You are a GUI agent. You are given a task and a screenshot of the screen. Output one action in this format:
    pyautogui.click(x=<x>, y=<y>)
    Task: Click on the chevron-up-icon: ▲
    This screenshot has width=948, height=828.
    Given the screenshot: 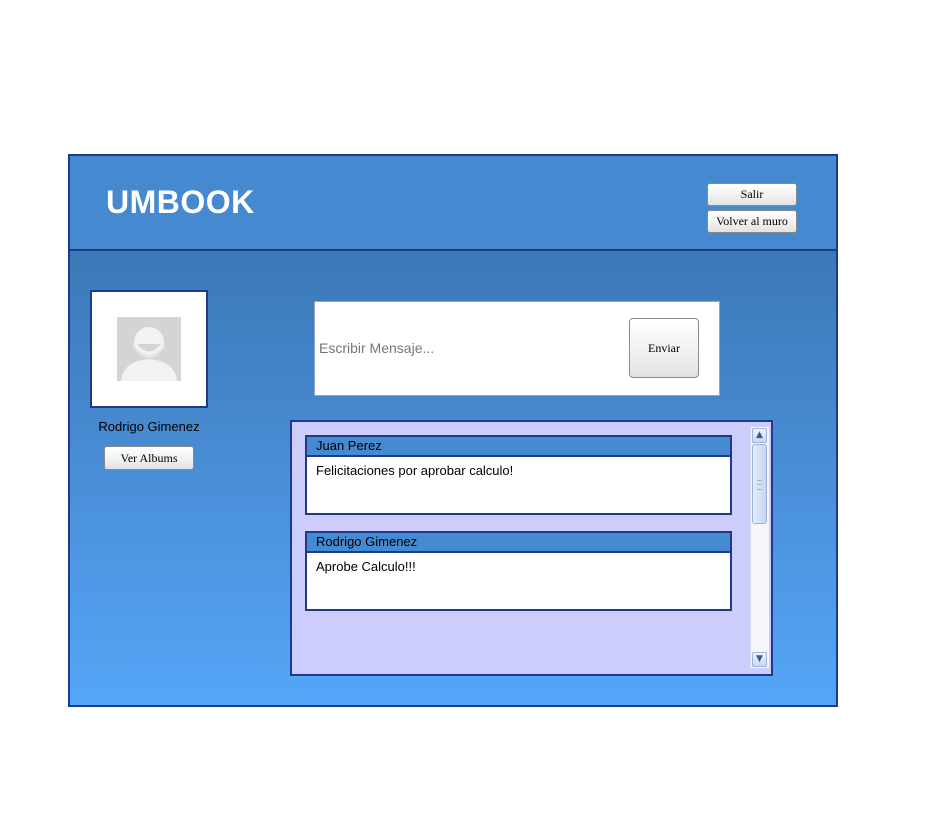 What is the action you would take?
    pyautogui.click(x=759, y=435)
    